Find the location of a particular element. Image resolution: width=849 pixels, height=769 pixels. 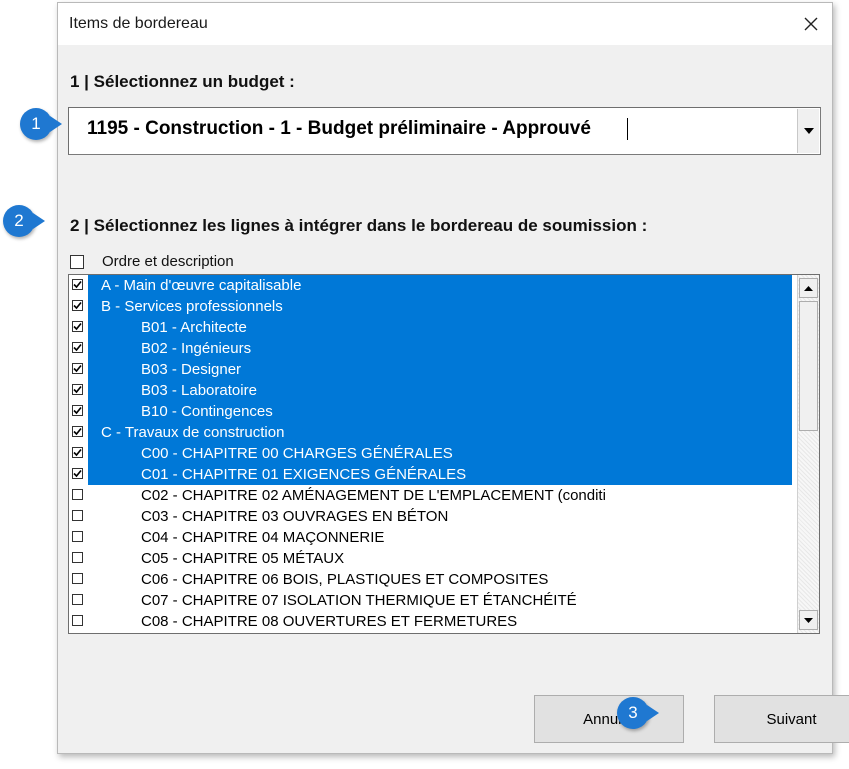

arrow-up-icon is located at coordinates (808, 288).